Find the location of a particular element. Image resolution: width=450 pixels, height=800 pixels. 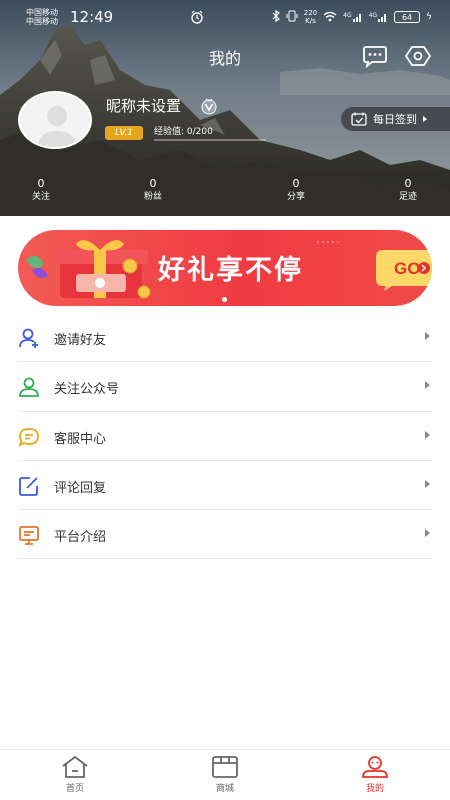

stat-label: 粉丝 is located at coordinates (152, 197).